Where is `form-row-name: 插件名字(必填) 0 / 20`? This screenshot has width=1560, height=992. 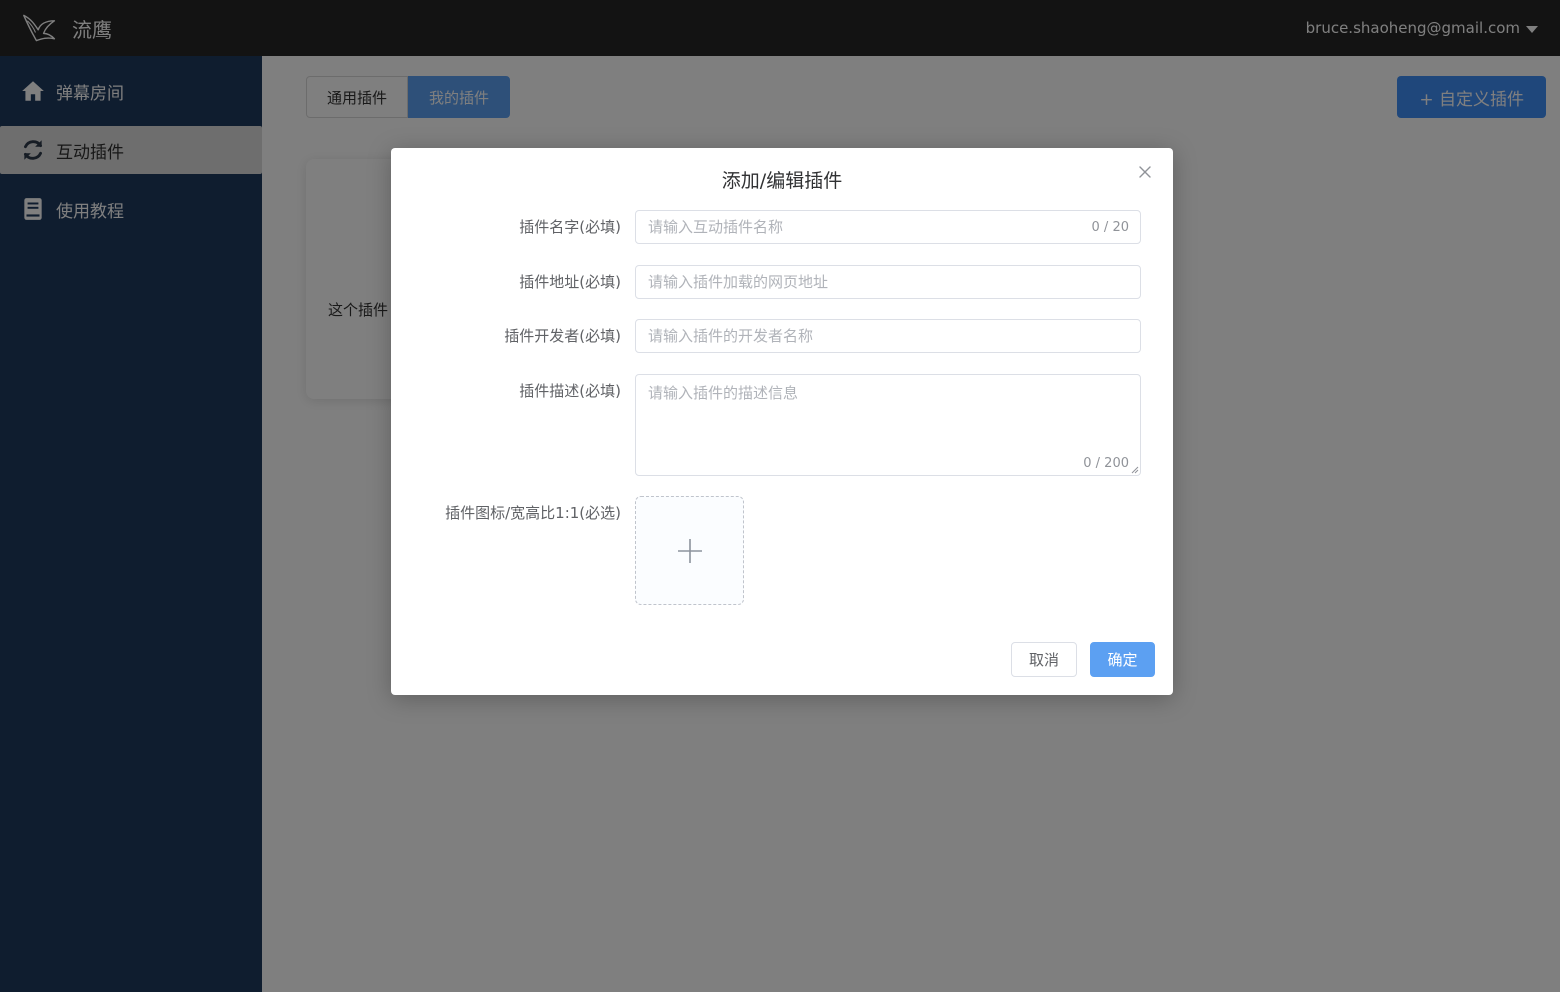
form-row-name: 插件名字(必填) 0 / 20 is located at coordinates (766, 227).